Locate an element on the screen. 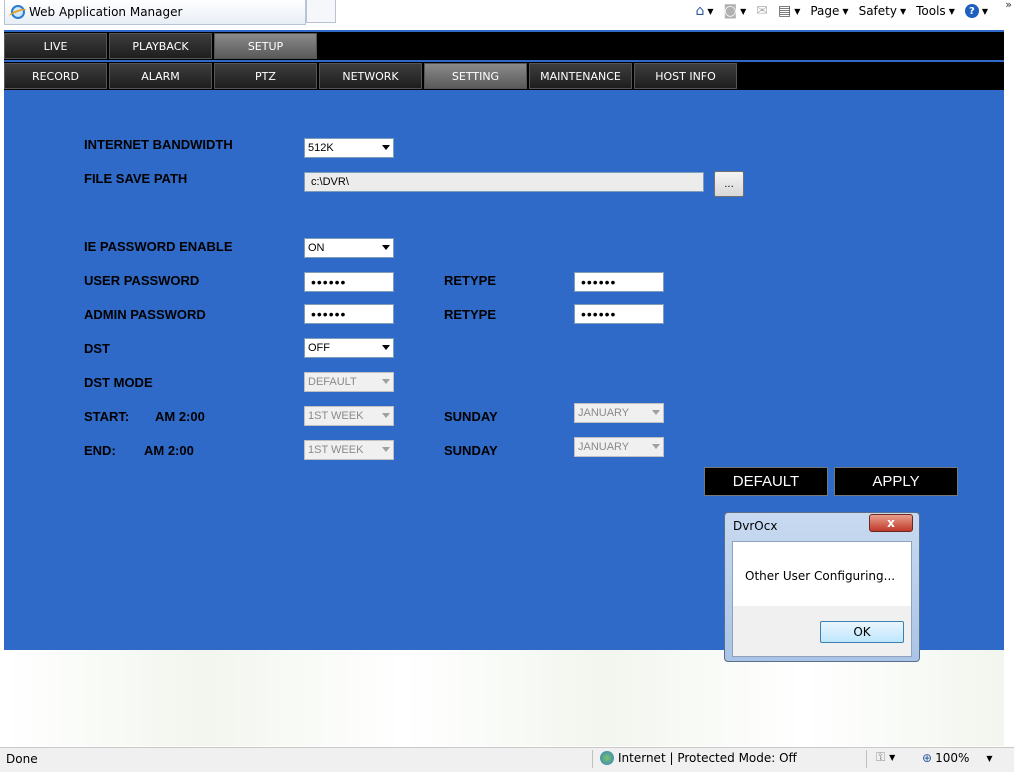 The height and width of the screenshot is (772, 1014). read-mail-button: ✉ is located at coordinates (762, 11).